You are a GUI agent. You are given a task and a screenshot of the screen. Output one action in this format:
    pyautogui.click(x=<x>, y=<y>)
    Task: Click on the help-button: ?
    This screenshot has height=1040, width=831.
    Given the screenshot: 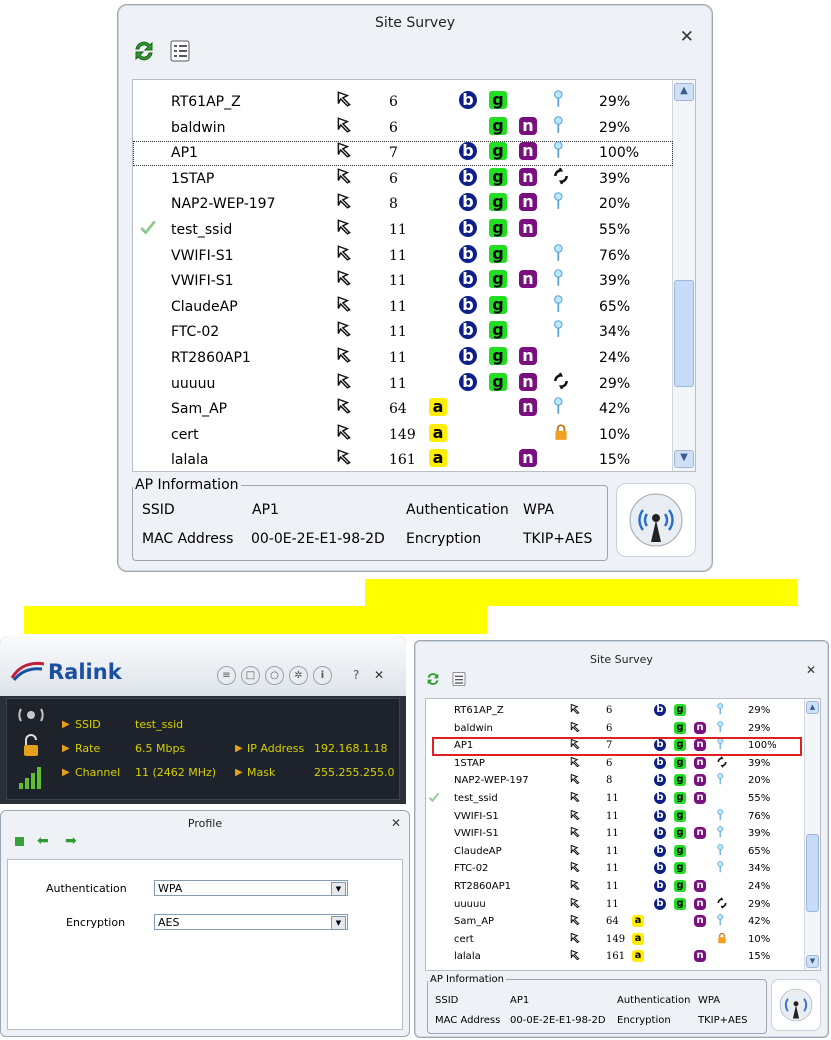 What is the action you would take?
    pyautogui.click(x=356, y=675)
    